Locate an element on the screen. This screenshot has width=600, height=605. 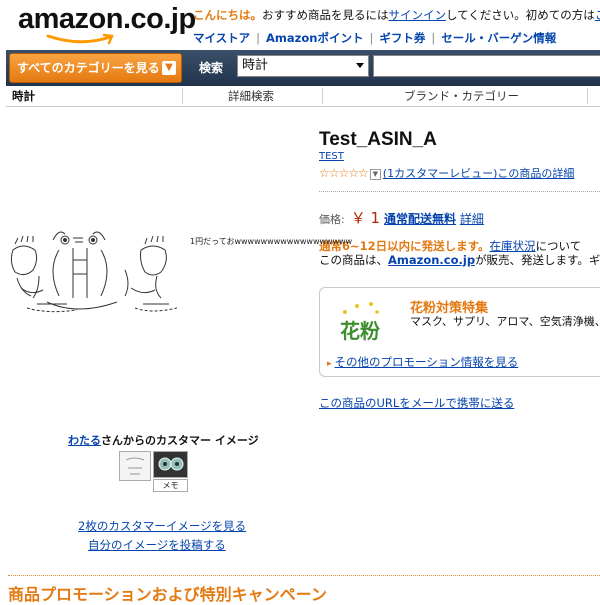
sub-nav: 時計 詳細検索 ブランド・カテゴリー is located at coordinates (303, 96).